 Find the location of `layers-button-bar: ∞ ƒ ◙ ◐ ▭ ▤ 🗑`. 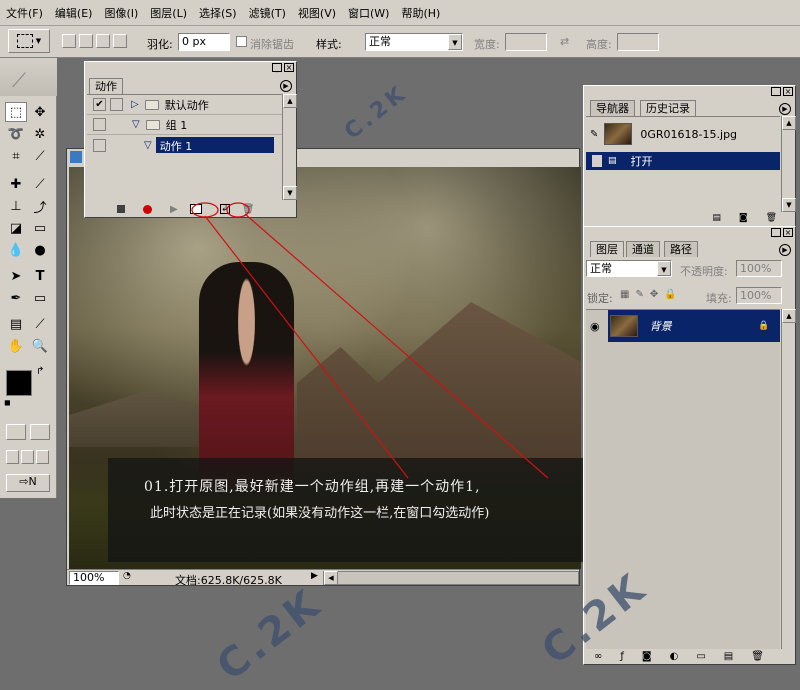

layers-button-bar: ∞ ƒ ◙ ◐ ▭ ▤ 🗑 is located at coordinates (679, 656).